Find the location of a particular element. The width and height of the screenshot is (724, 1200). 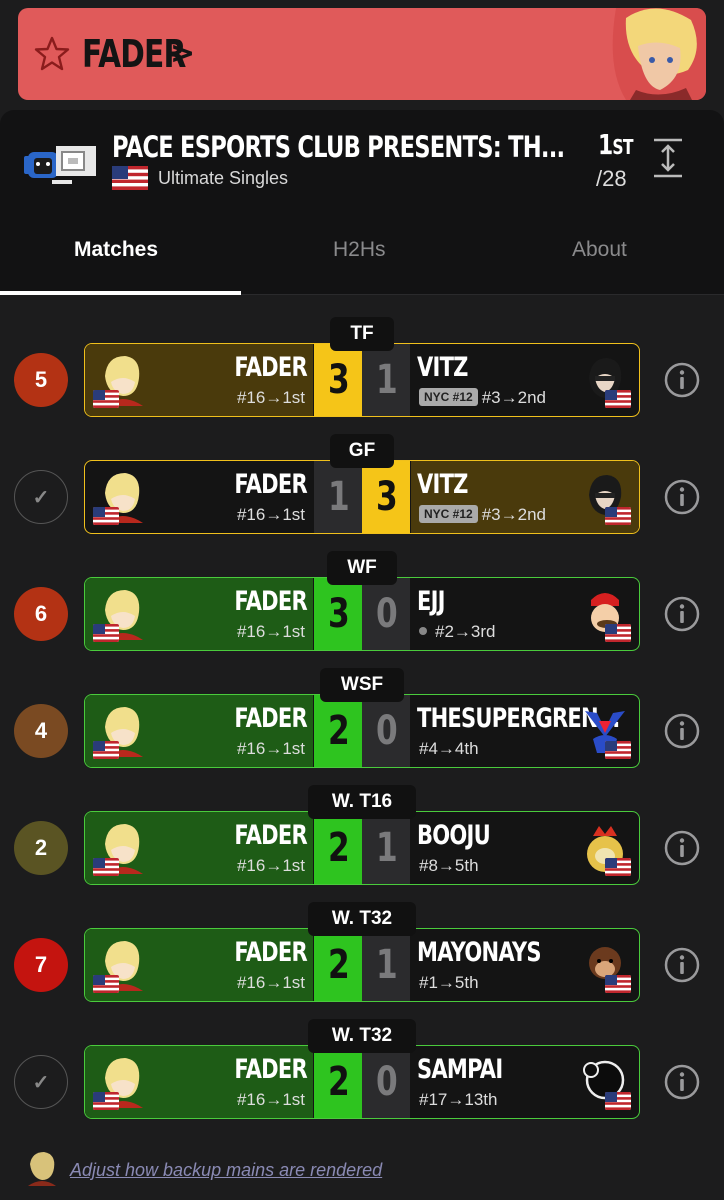

player2-panel: THESUPERGREN... #4→4th is located at coordinates (525, 731).